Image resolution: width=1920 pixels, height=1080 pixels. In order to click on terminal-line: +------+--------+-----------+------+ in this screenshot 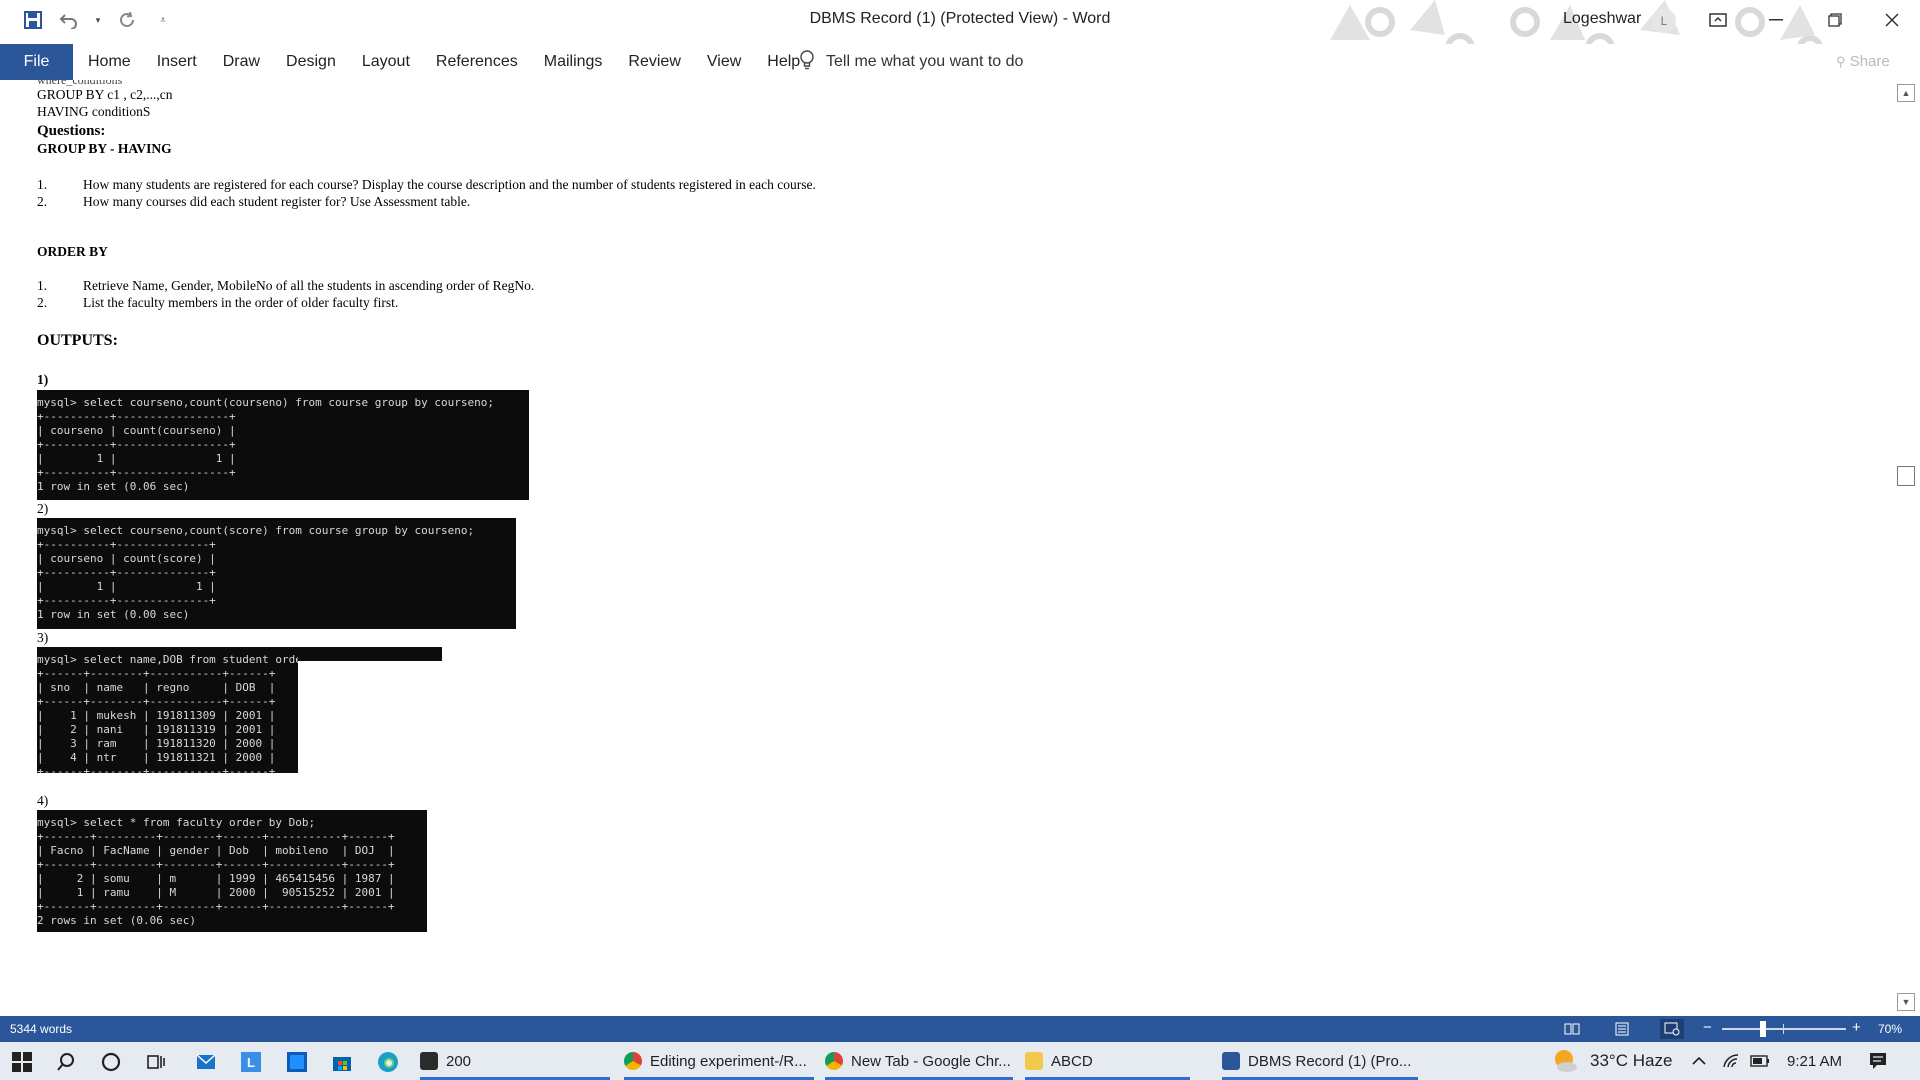, I will do `click(156, 673)`.